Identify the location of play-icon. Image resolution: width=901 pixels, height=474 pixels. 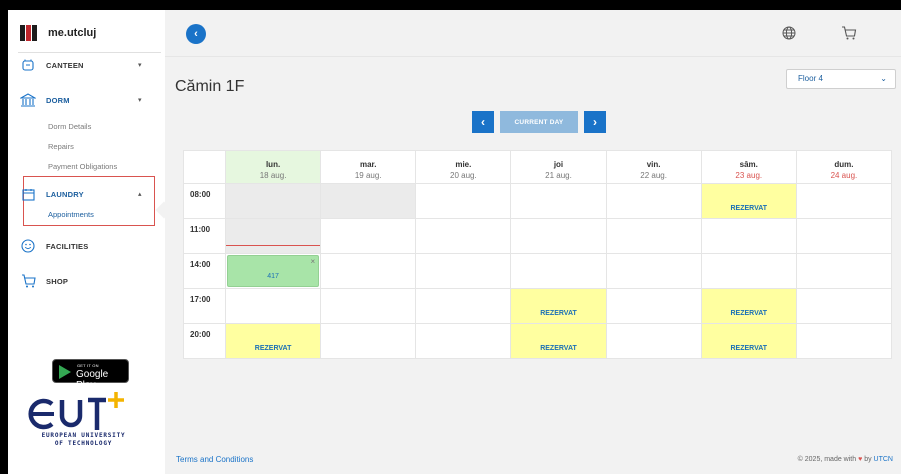
(65, 372).